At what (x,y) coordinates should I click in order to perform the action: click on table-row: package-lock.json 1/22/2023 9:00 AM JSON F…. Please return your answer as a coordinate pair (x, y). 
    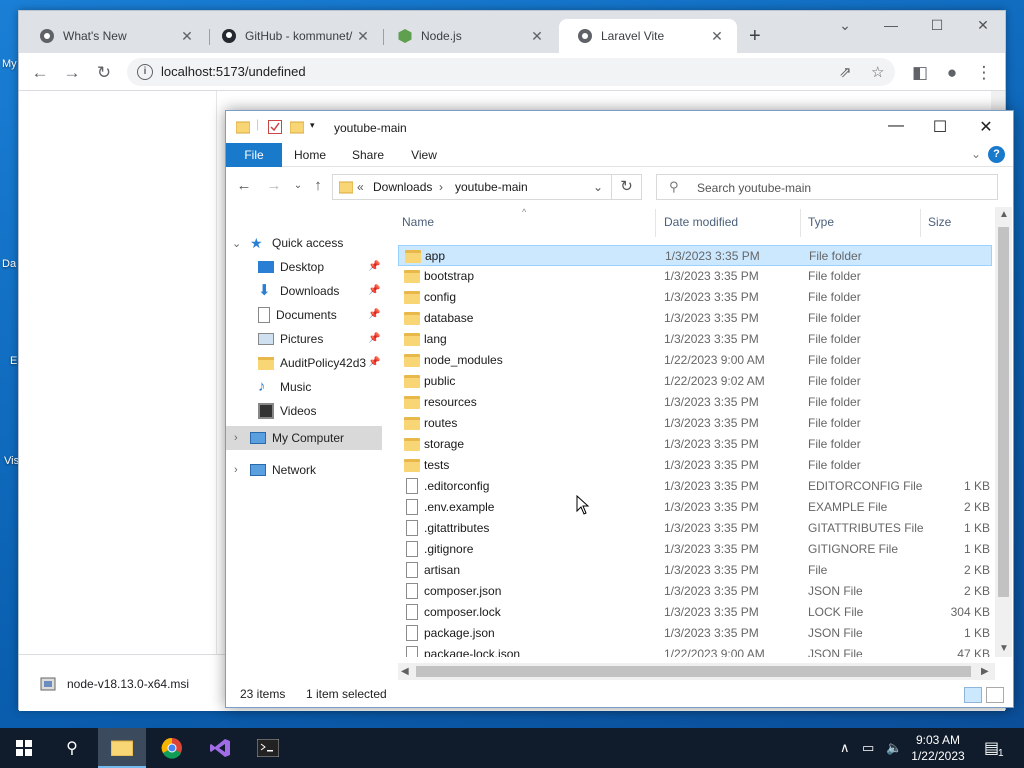
    Looking at the image, I should click on (695, 650).